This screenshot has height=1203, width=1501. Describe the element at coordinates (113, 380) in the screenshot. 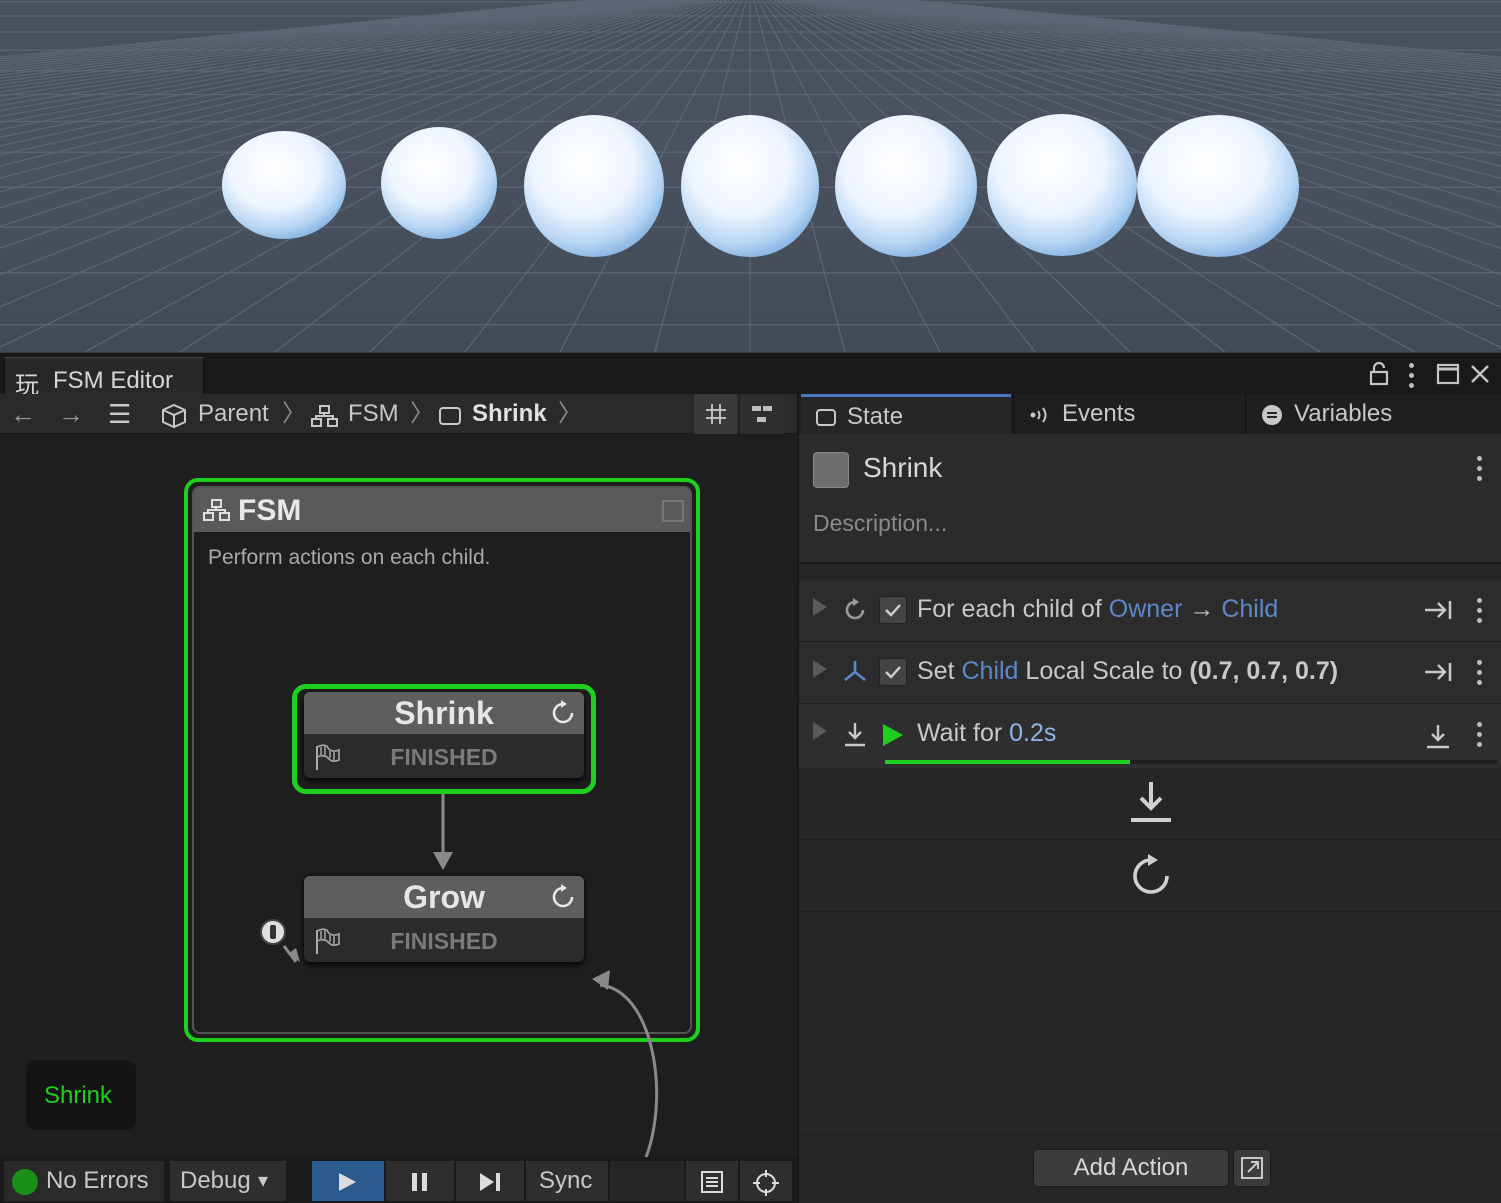

I see `window-title: FSM Editor` at that location.